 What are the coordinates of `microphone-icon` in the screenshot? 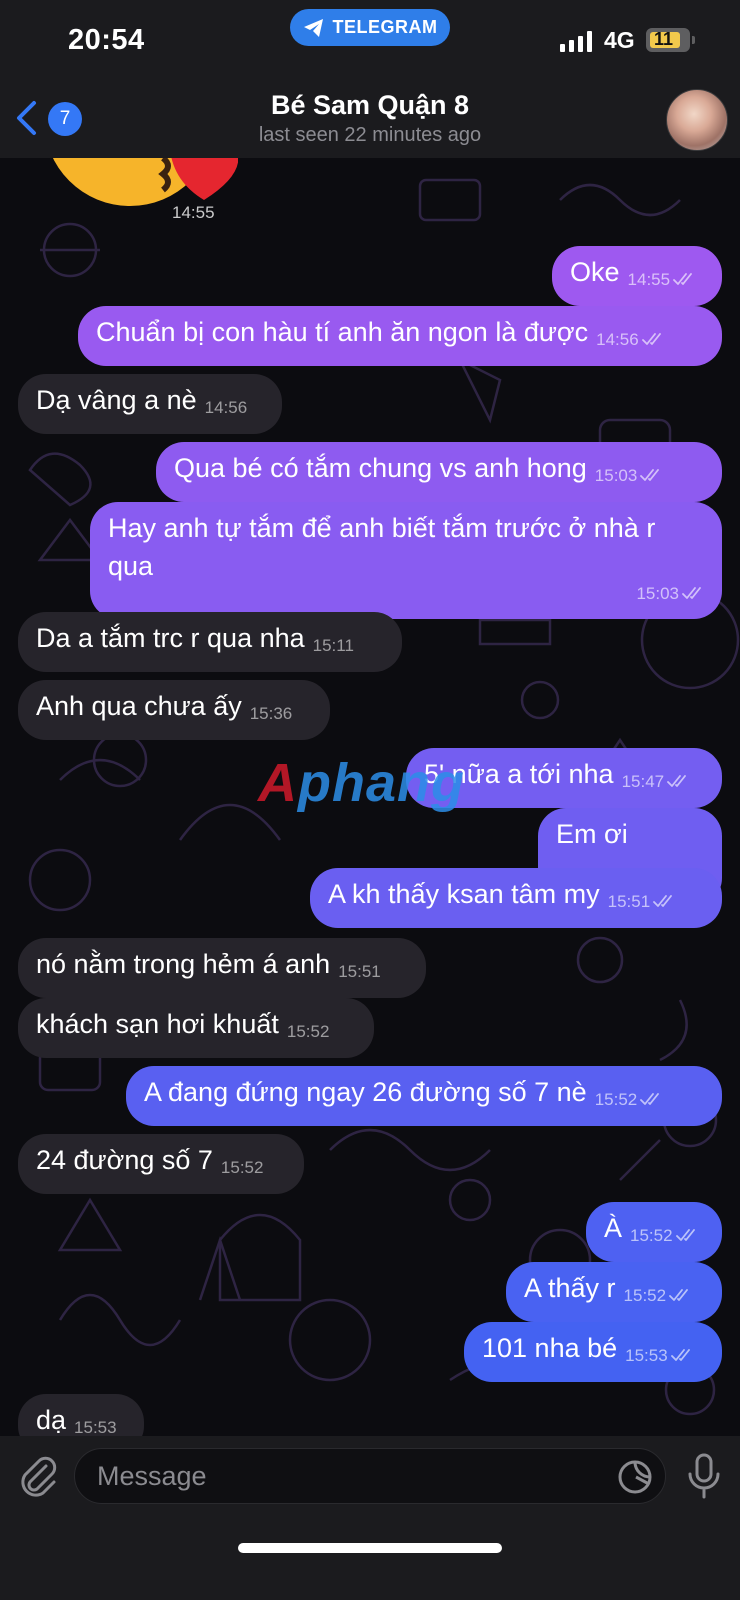 It's located at (704, 1476).